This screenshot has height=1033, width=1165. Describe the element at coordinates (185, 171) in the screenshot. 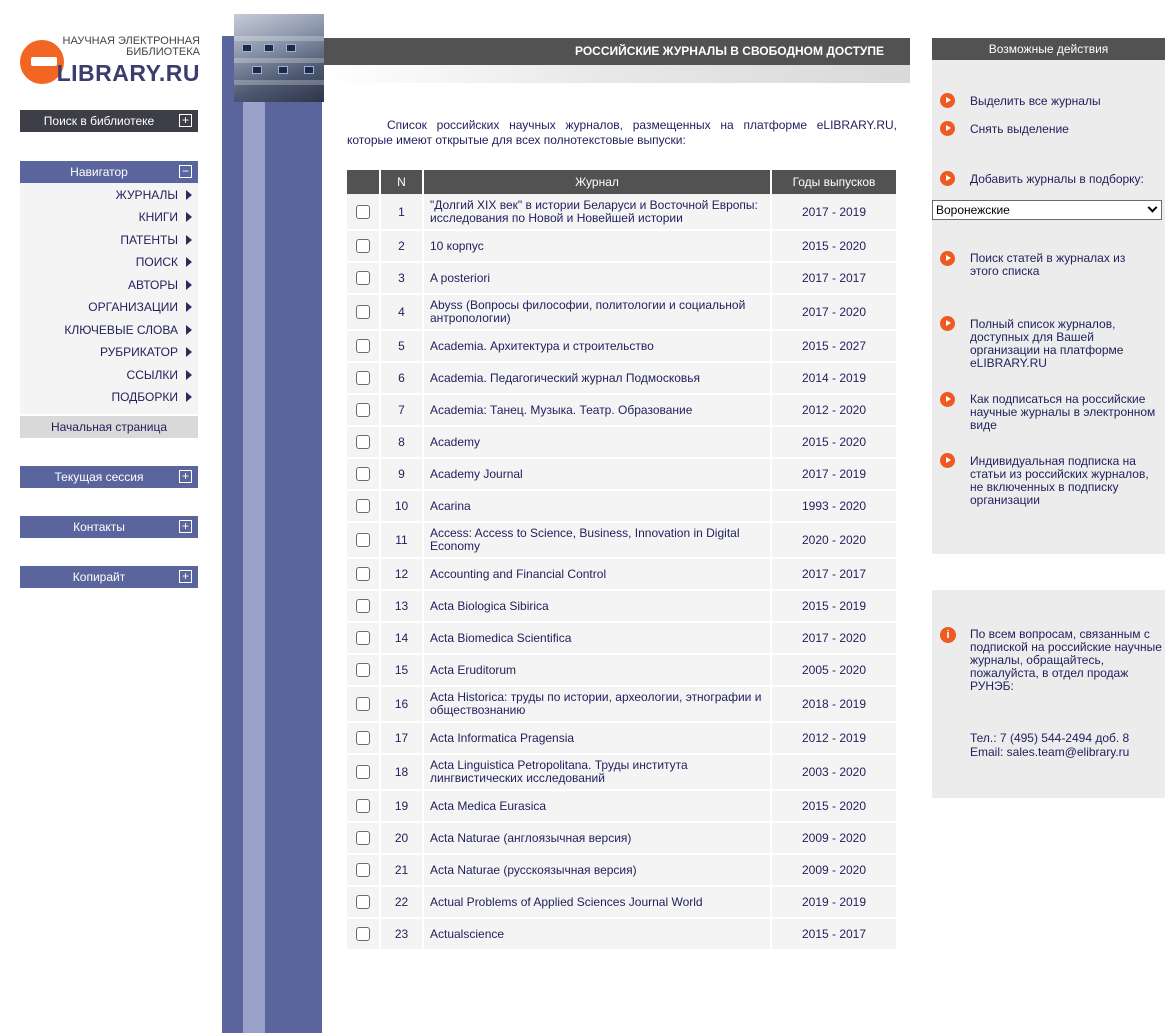

I see `collapse-minus-icon: −` at that location.